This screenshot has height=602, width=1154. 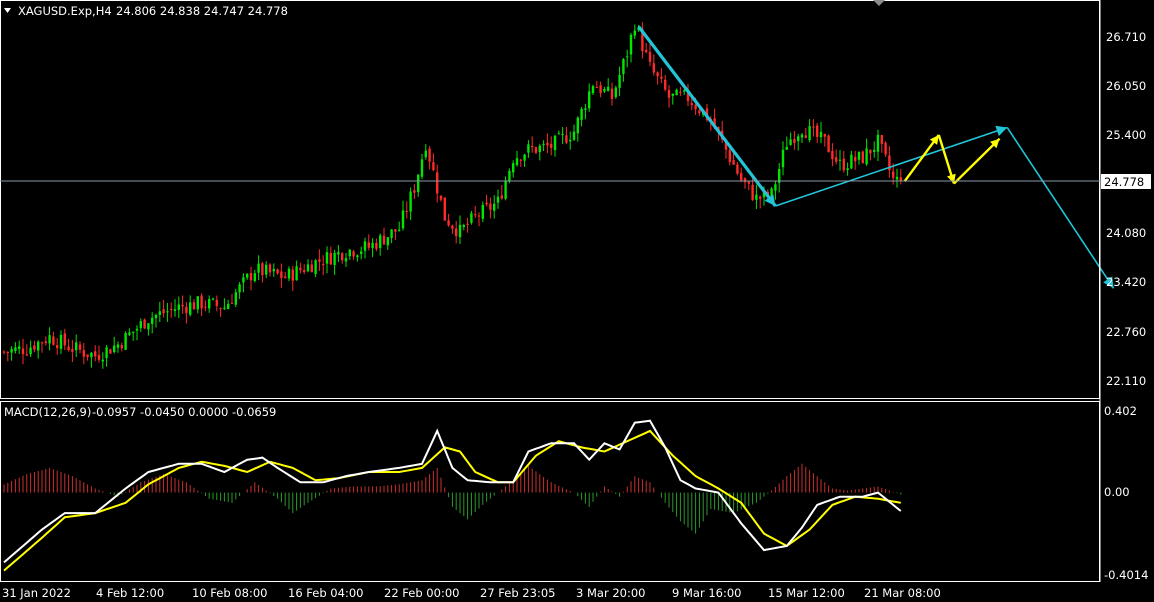 I want to click on macd-histogram, so click(x=452, y=498).